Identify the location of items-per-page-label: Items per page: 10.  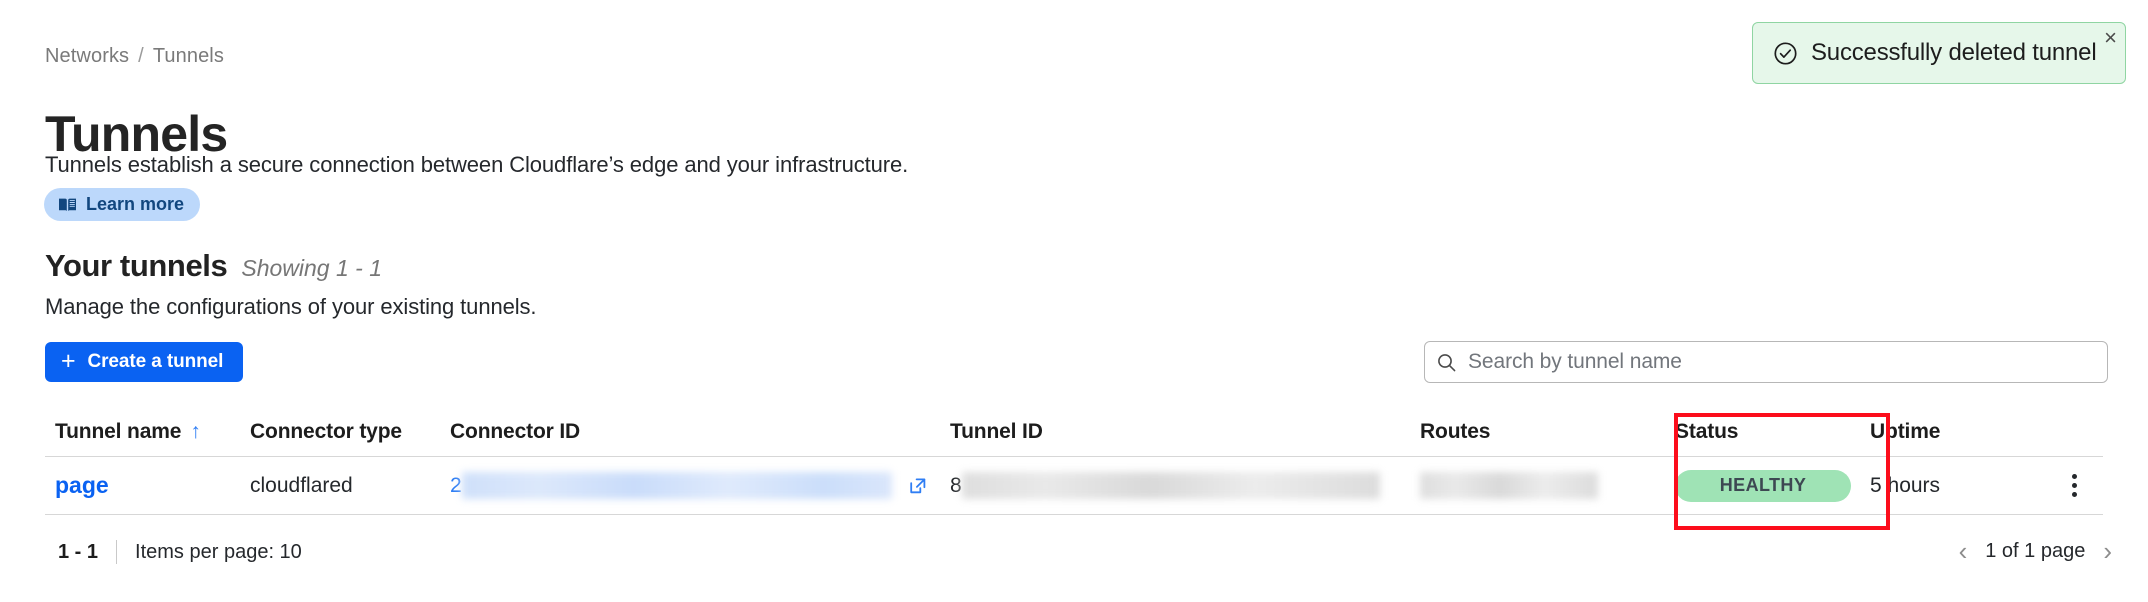
(218, 552).